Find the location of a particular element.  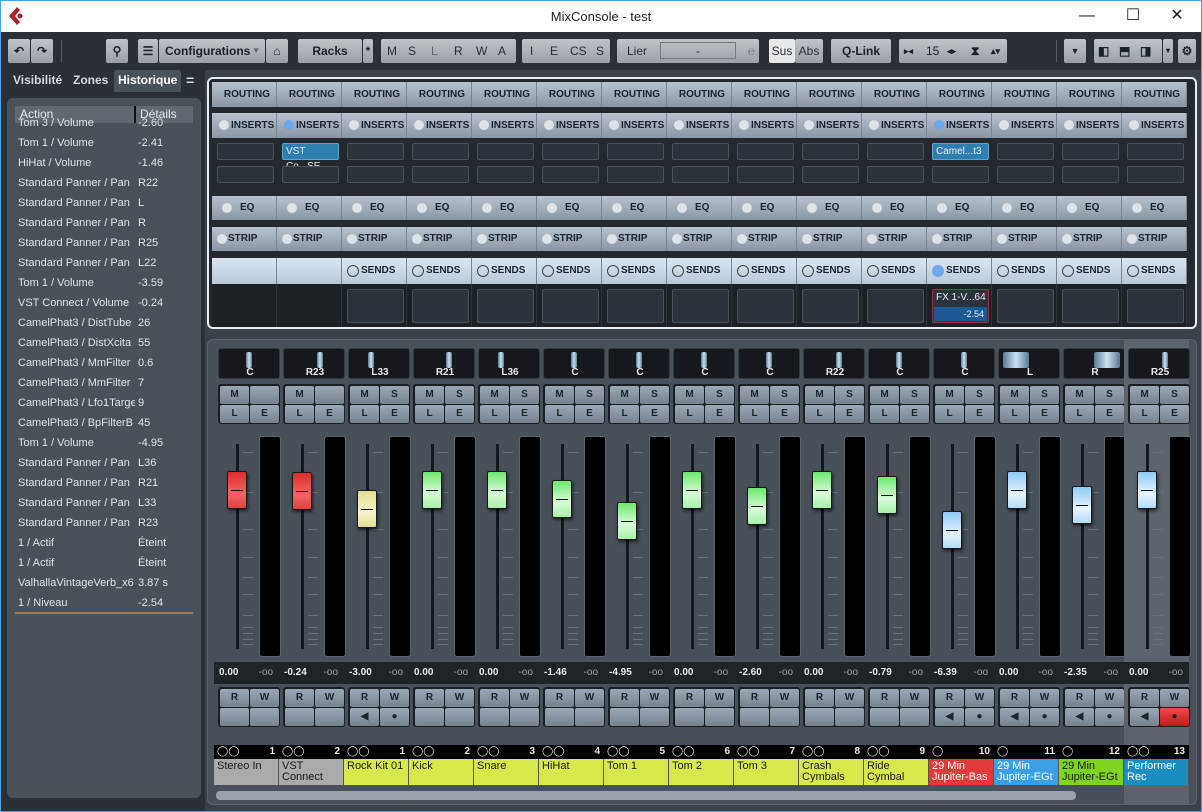

channel-name: Snare is located at coordinates (506, 772).